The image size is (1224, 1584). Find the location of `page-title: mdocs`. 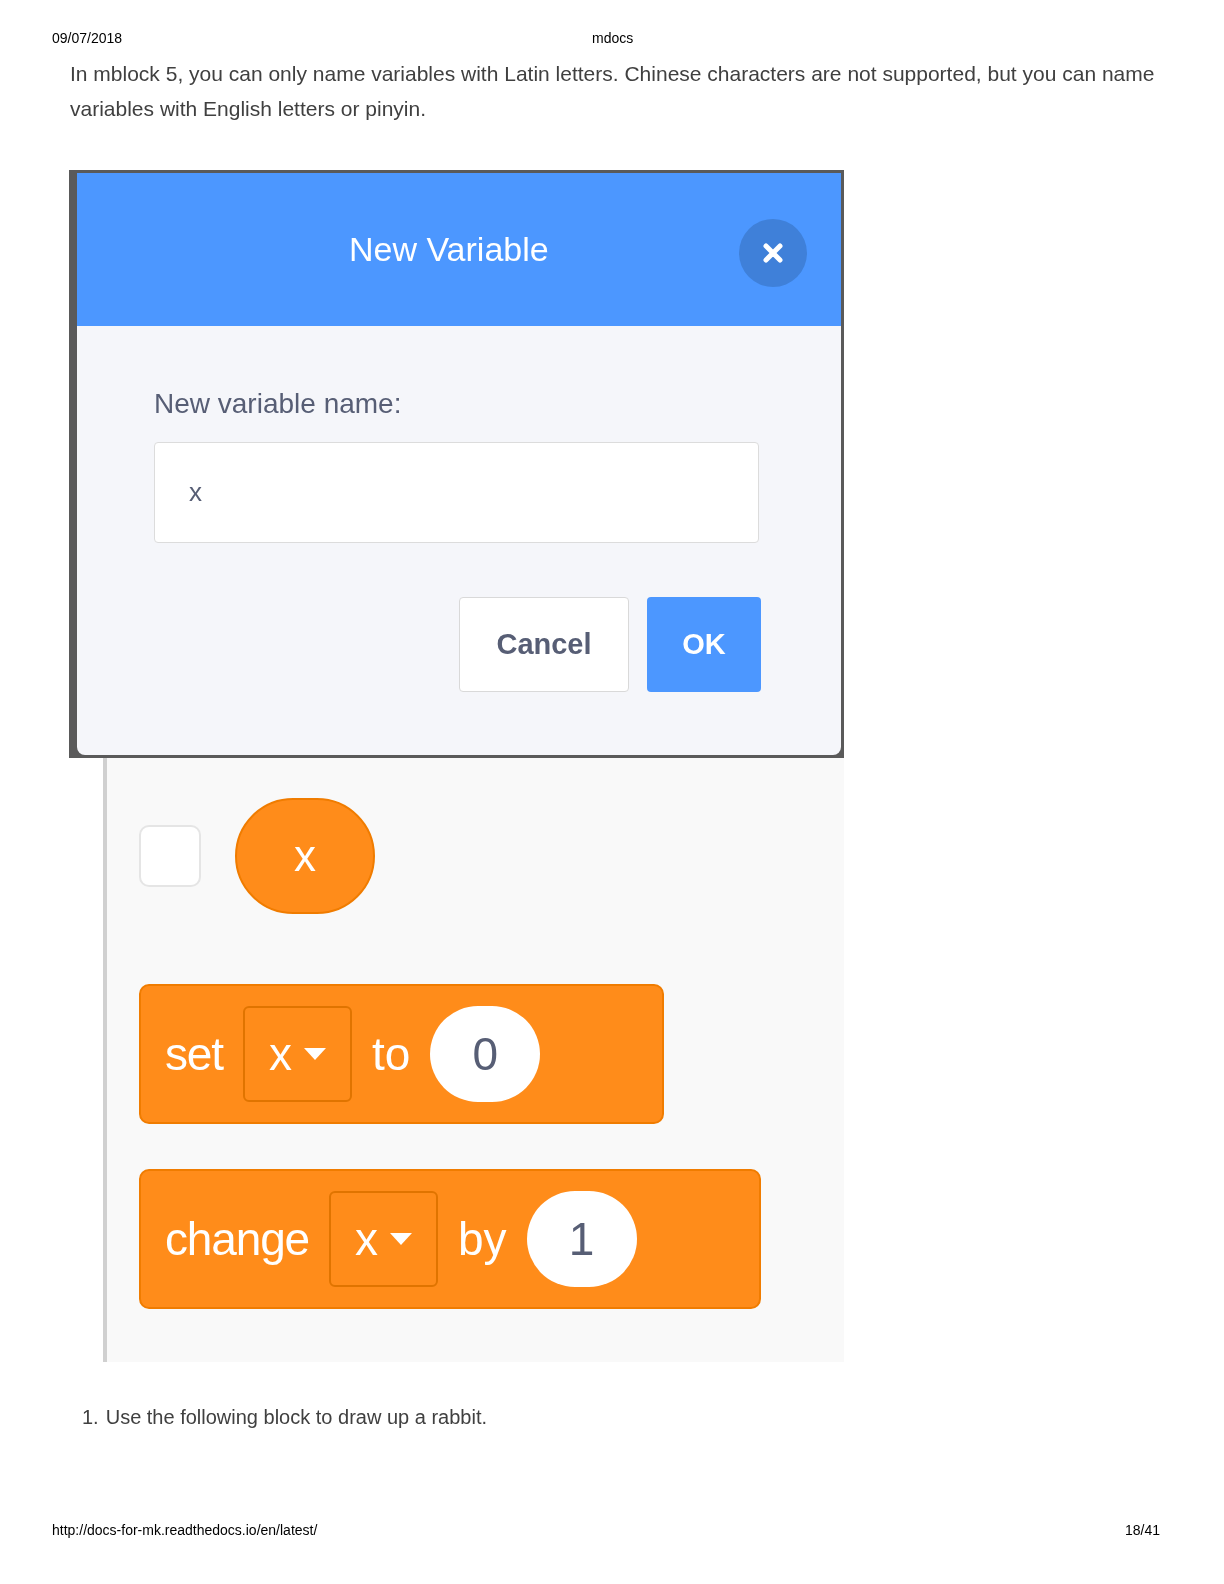

page-title: mdocs is located at coordinates (613, 38).